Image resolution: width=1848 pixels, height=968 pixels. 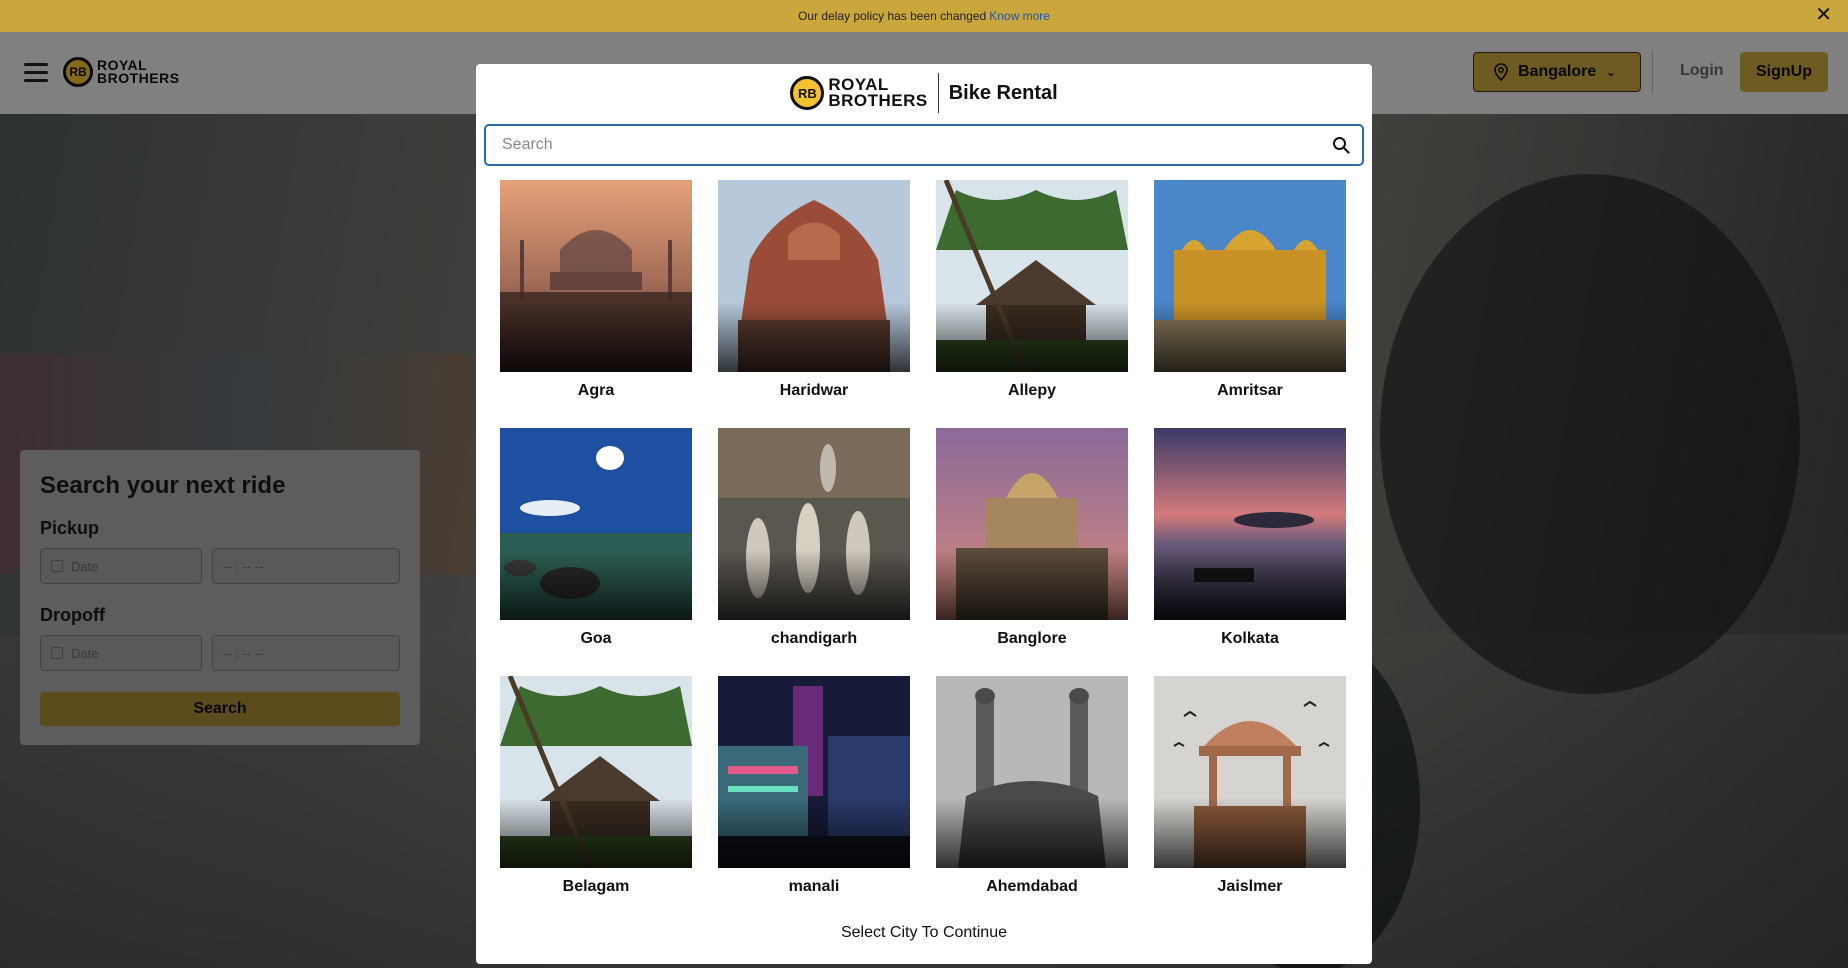 What do you see at coordinates (1031, 390) in the screenshot?
I see `city-name: Allepy` at bounding box center [1031, 390].